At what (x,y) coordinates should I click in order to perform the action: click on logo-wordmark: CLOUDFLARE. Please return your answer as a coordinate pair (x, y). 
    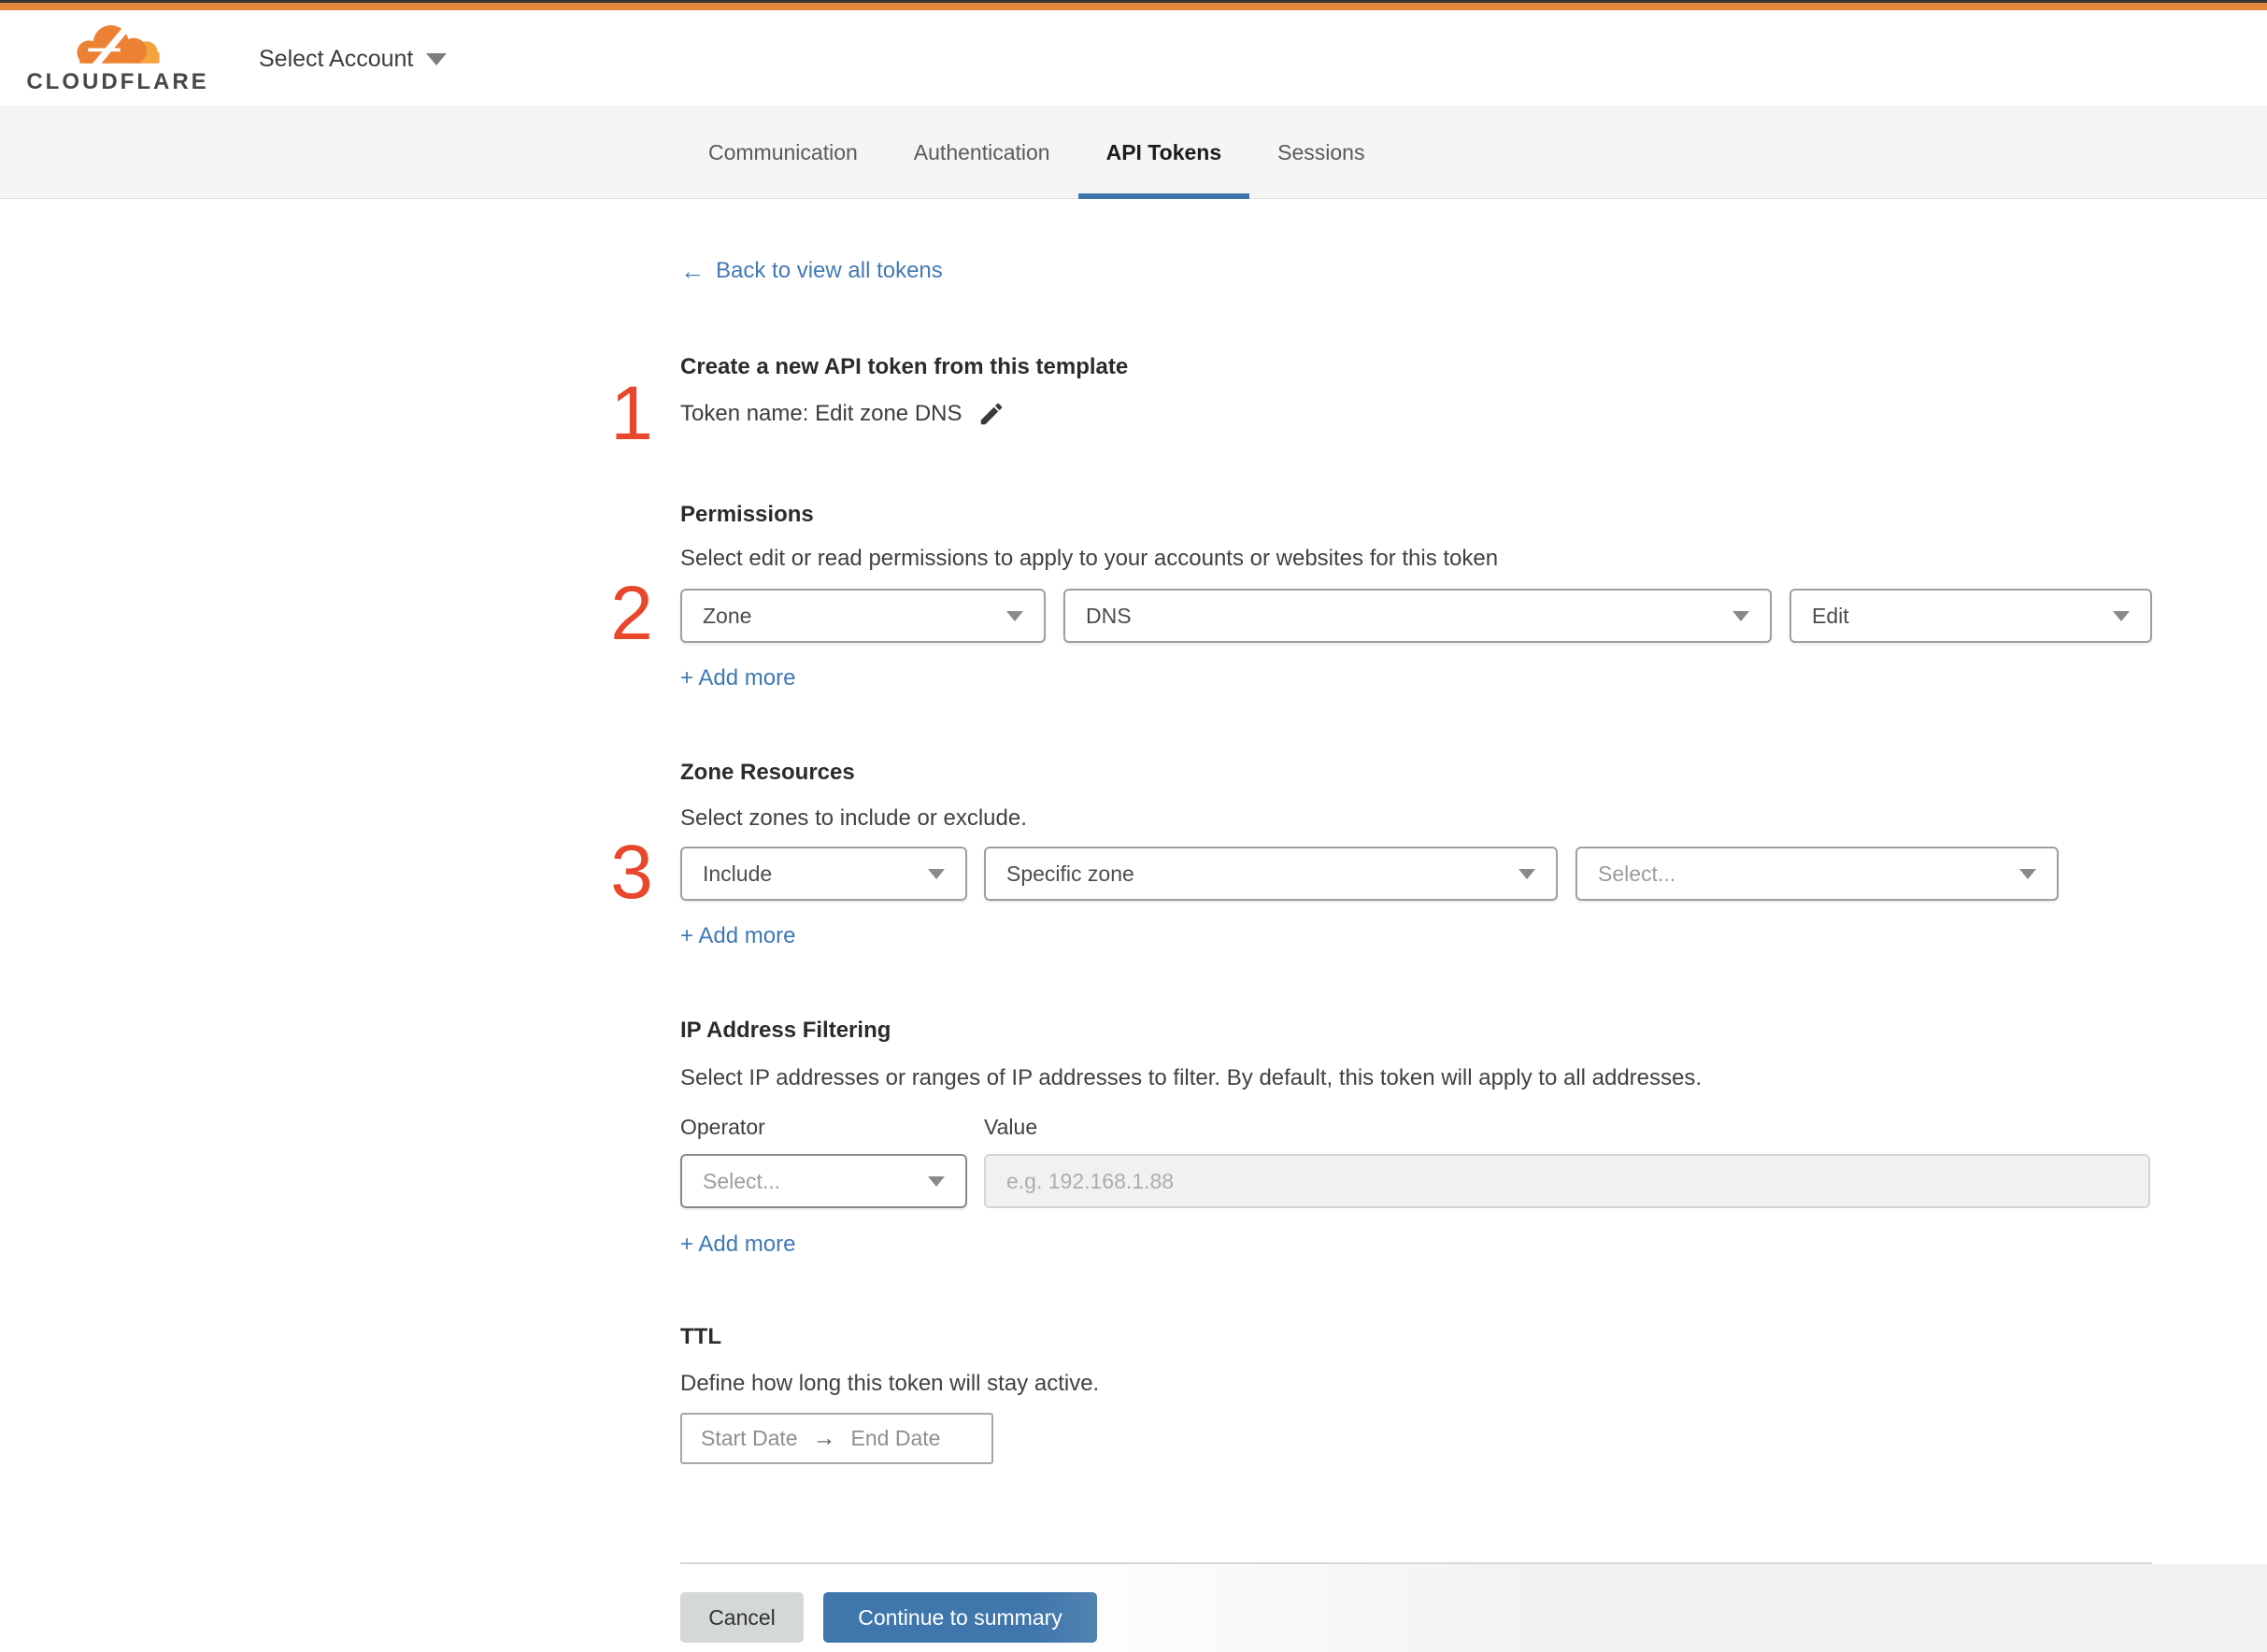
    Looking at the image, I should click on (118, 81).